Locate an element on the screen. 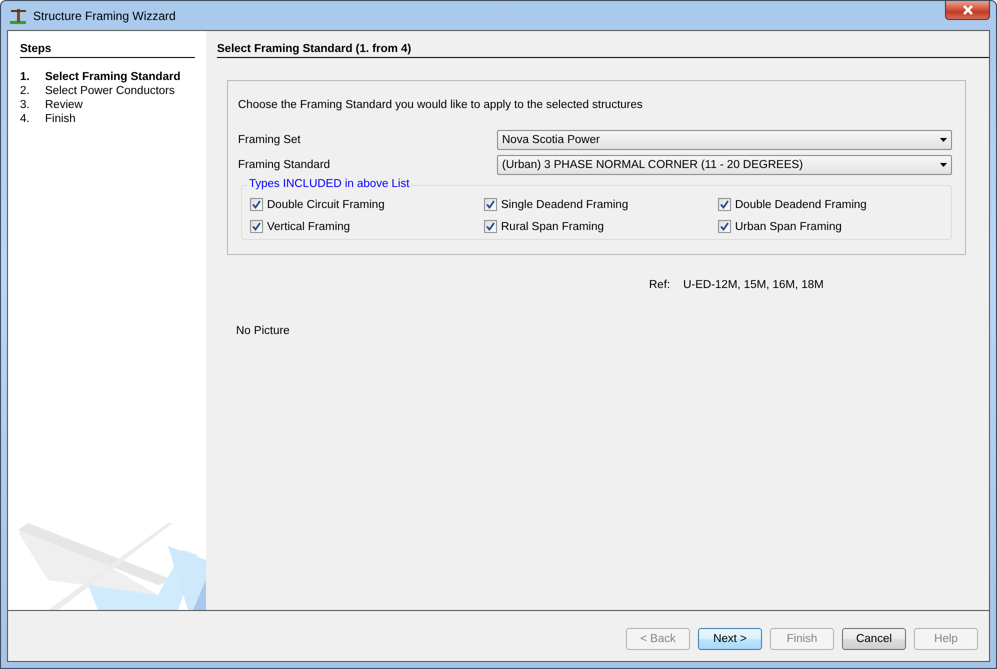 This screenshot has height=669, width=997. type-checkbox: Vertical Framing is located at coordinates (367, 226).